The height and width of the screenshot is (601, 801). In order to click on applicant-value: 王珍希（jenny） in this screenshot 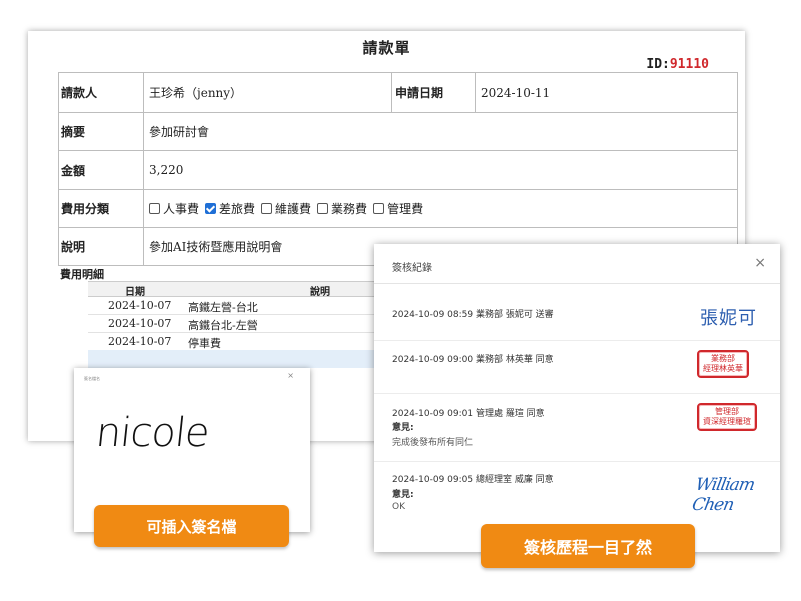, I will do `click(196, 93)`.